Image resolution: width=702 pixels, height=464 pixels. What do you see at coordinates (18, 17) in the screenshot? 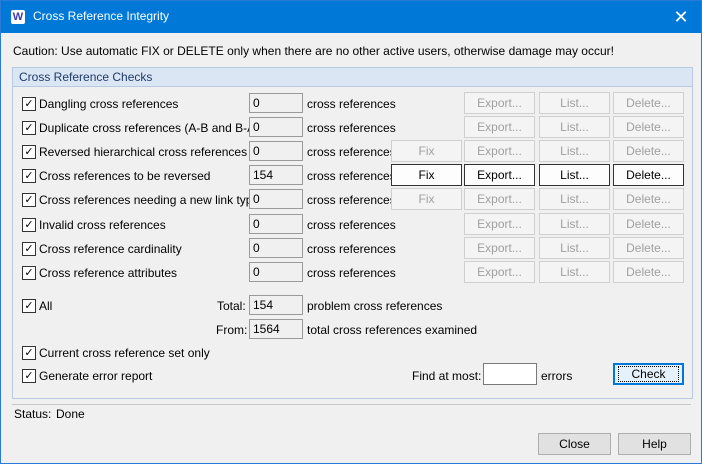
I see `app-icon: W` at bounding box center [18, 17].